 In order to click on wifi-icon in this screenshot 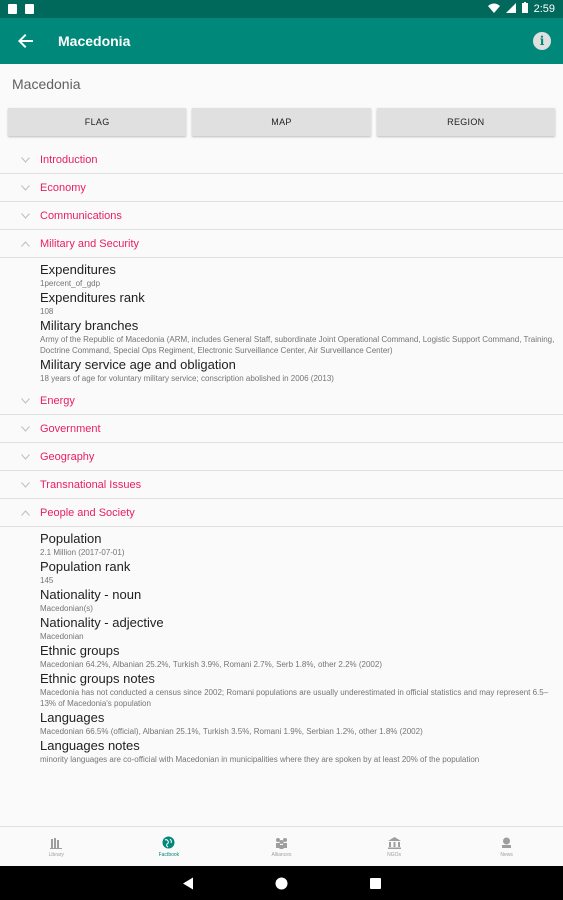, I will do `click(493, 9)`.